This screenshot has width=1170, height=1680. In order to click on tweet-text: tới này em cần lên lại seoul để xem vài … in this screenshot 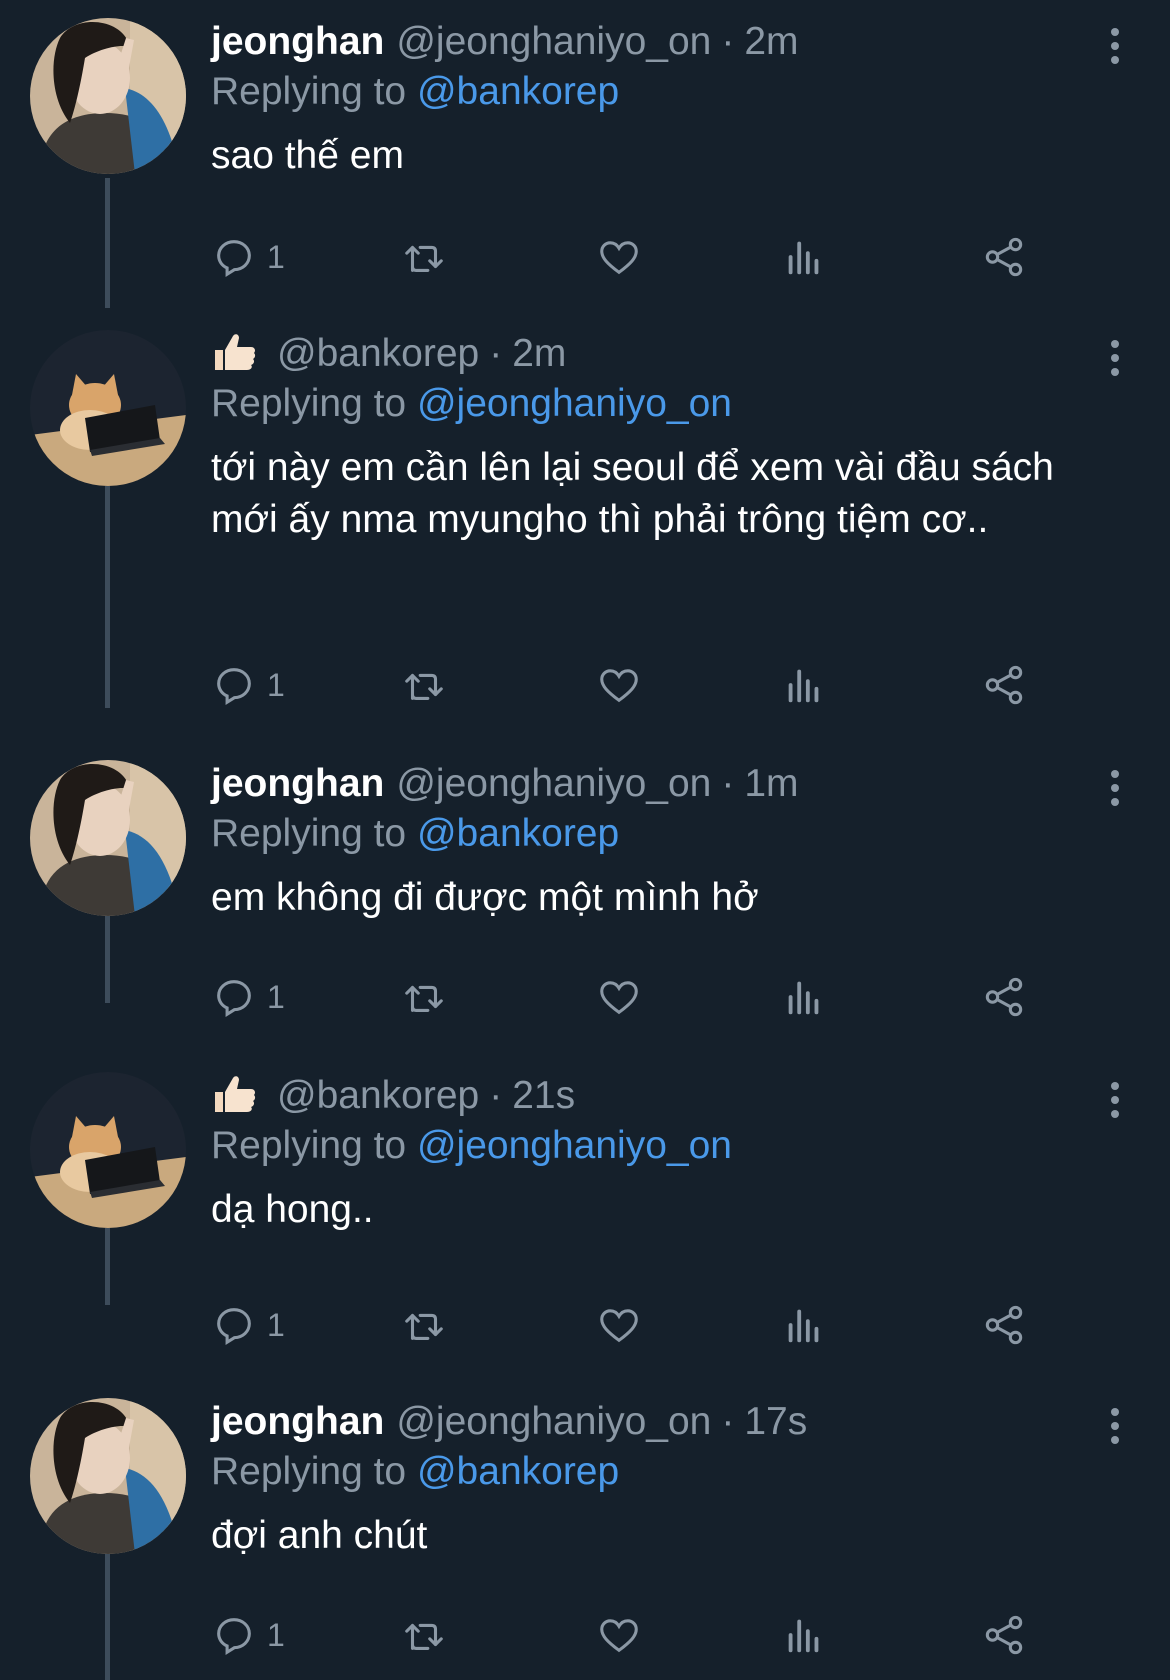, I will do `click(632, 493)`.